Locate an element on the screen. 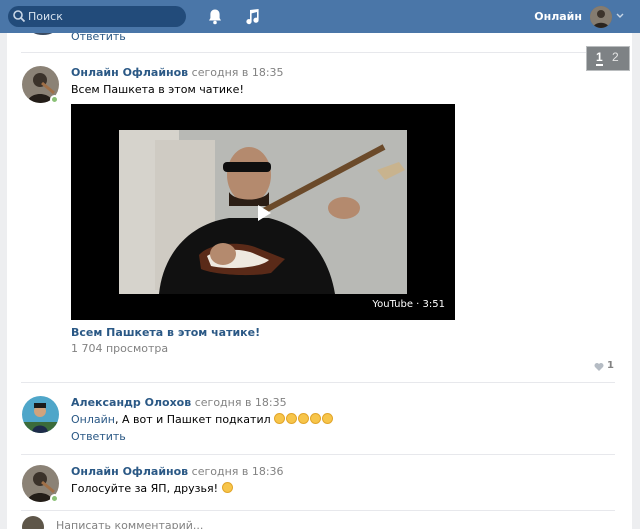 Image resolution: width=640 pixels, height=529 pixels. mention-link: Онлайн is located at coordinates (93, 419).